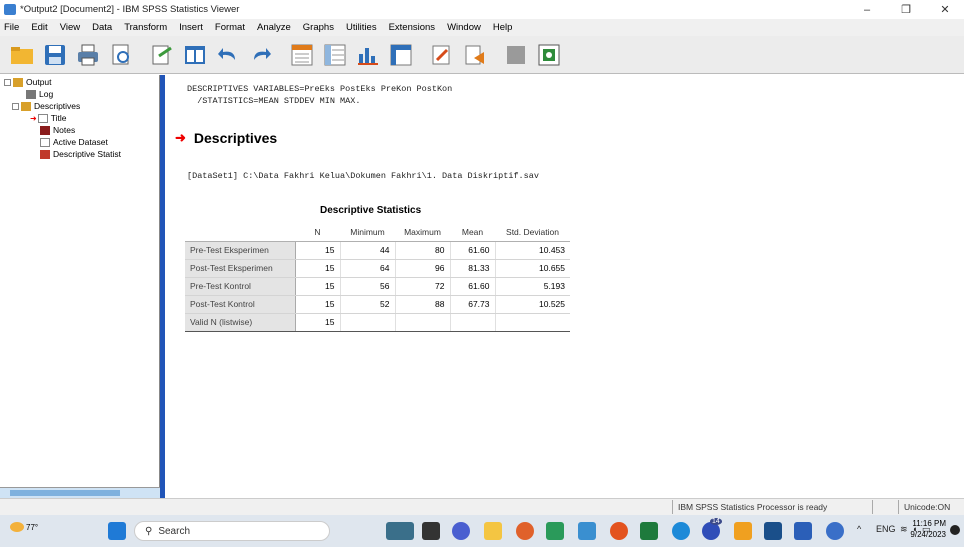  Describe the element at coordinates (475, 55) in the screenshot. I see `script-button` at that location.